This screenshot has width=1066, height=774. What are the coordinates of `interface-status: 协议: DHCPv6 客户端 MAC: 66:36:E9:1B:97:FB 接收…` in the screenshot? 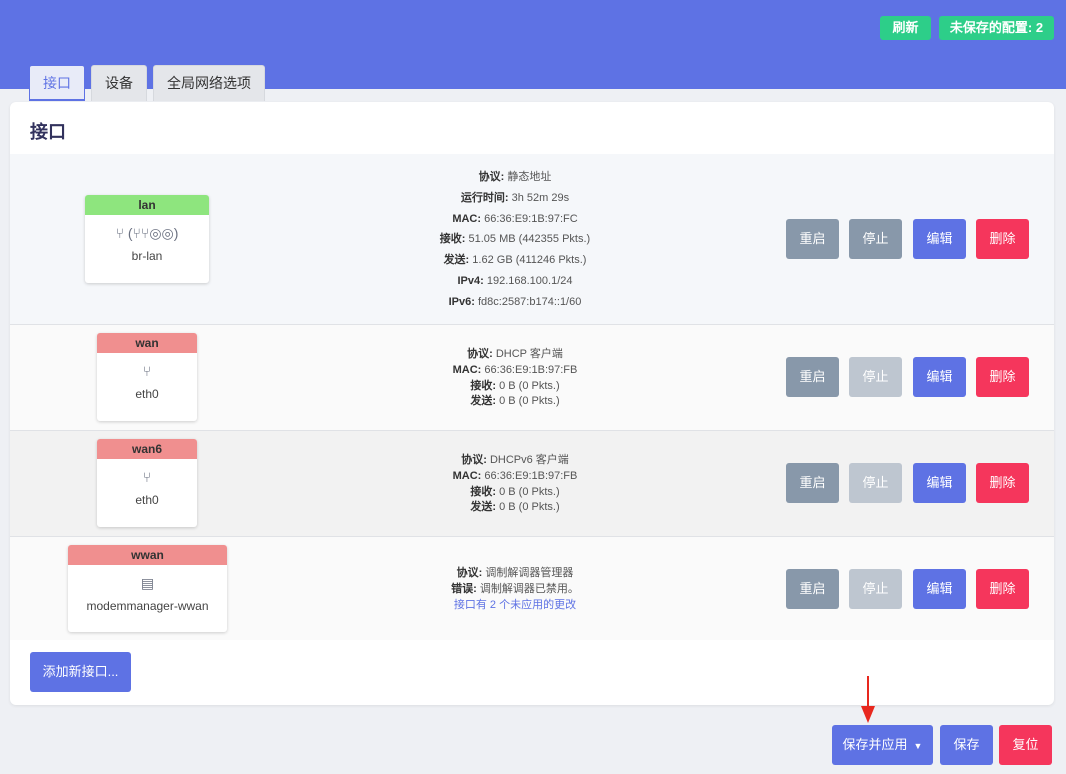 It's located at (515, 484).